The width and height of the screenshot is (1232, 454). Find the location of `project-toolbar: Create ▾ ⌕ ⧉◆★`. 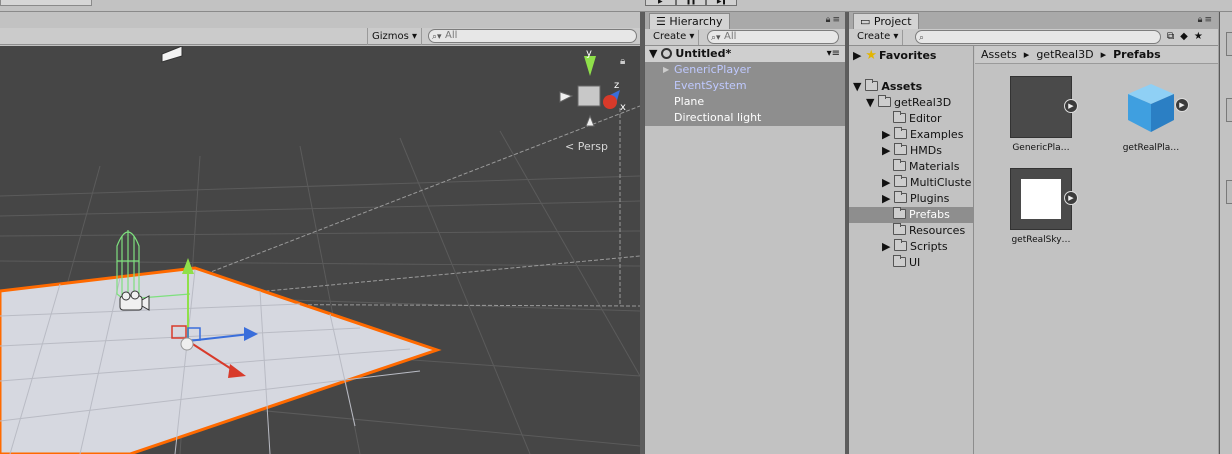

project-toolbar: Create ▾ ⌕ ⧉◆★ is located at coordinates (1033, 37).